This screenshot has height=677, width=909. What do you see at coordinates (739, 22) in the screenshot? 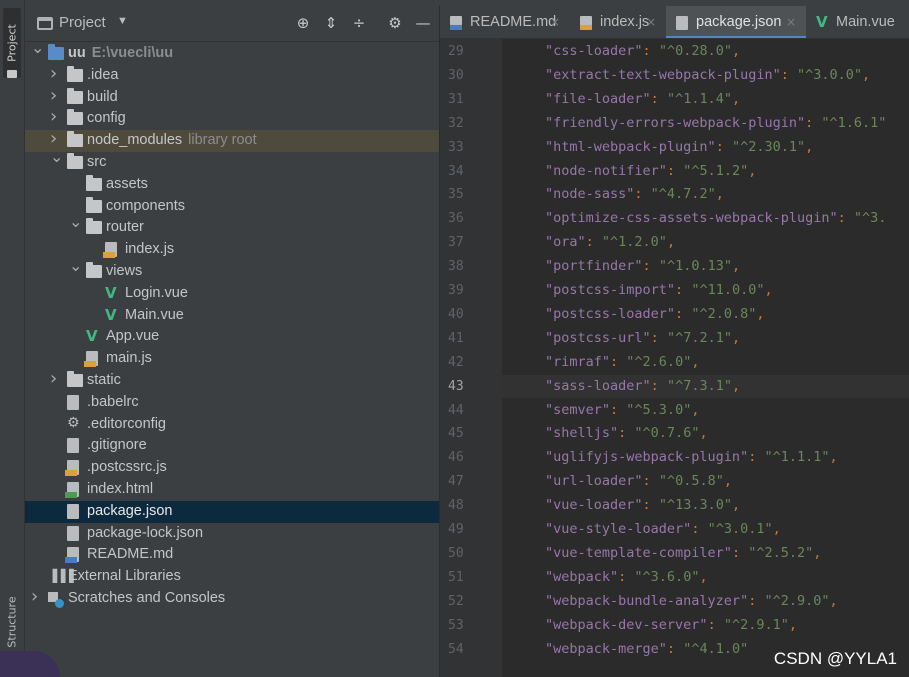
I see `editor-tab-label: package.json` at bounding box center [739, 22].